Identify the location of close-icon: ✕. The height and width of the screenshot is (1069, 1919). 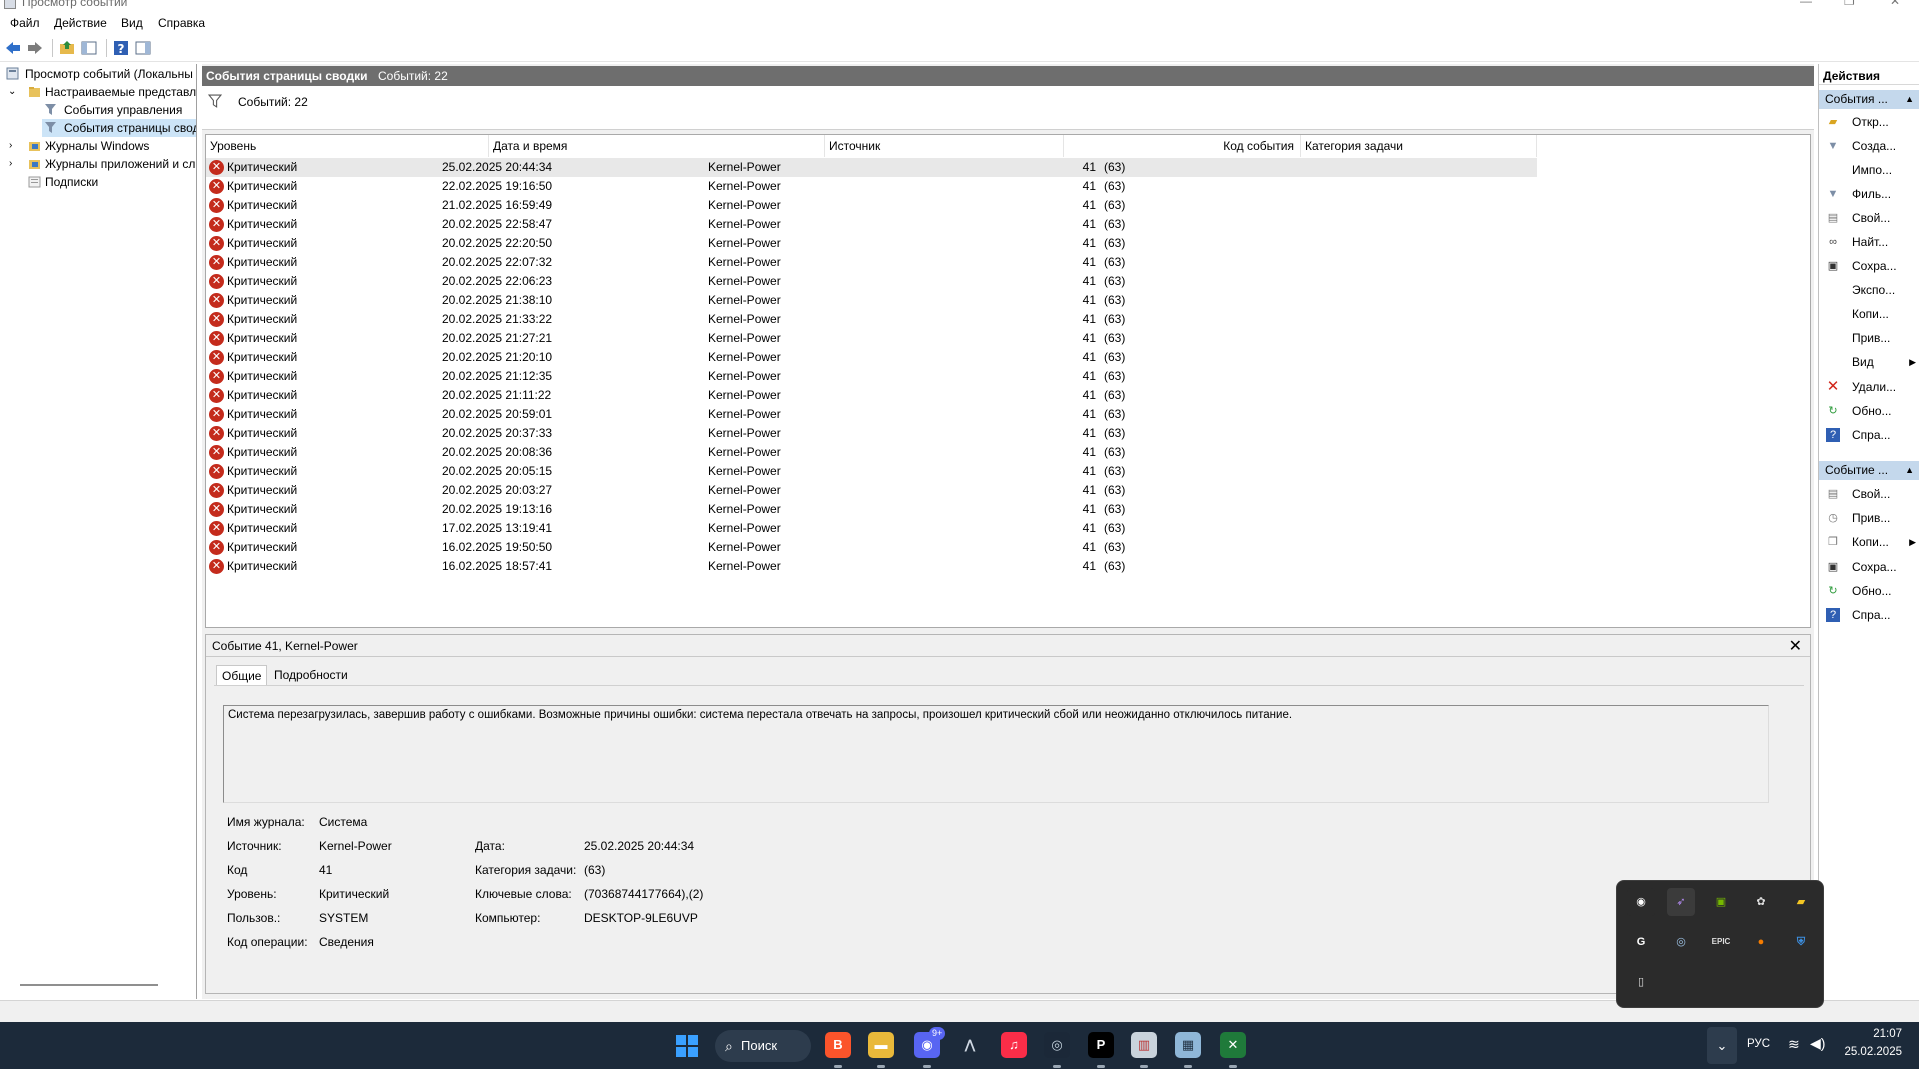
(1795, 646).